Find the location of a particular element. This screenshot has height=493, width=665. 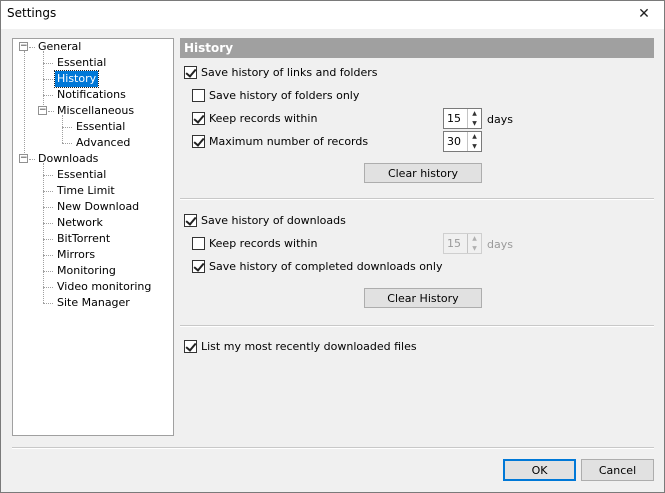

max-records-value: 30 is located at coordinates (455, 141).